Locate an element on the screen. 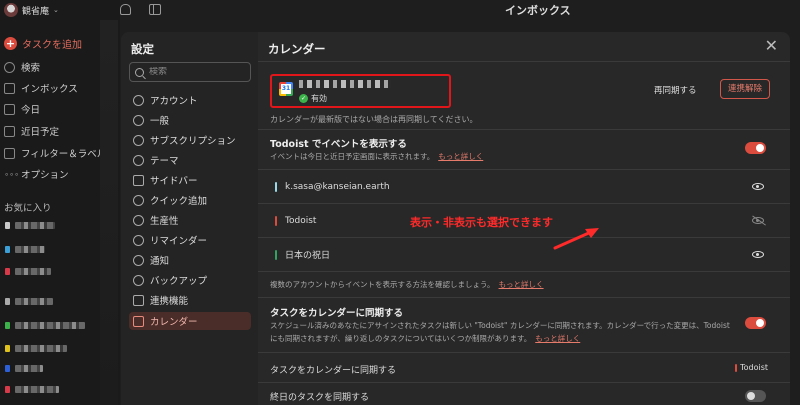 The width and height of the screenshot is (800, 405). settings-item-quick-add: クイック追加 is located at coordinates (190, 200).